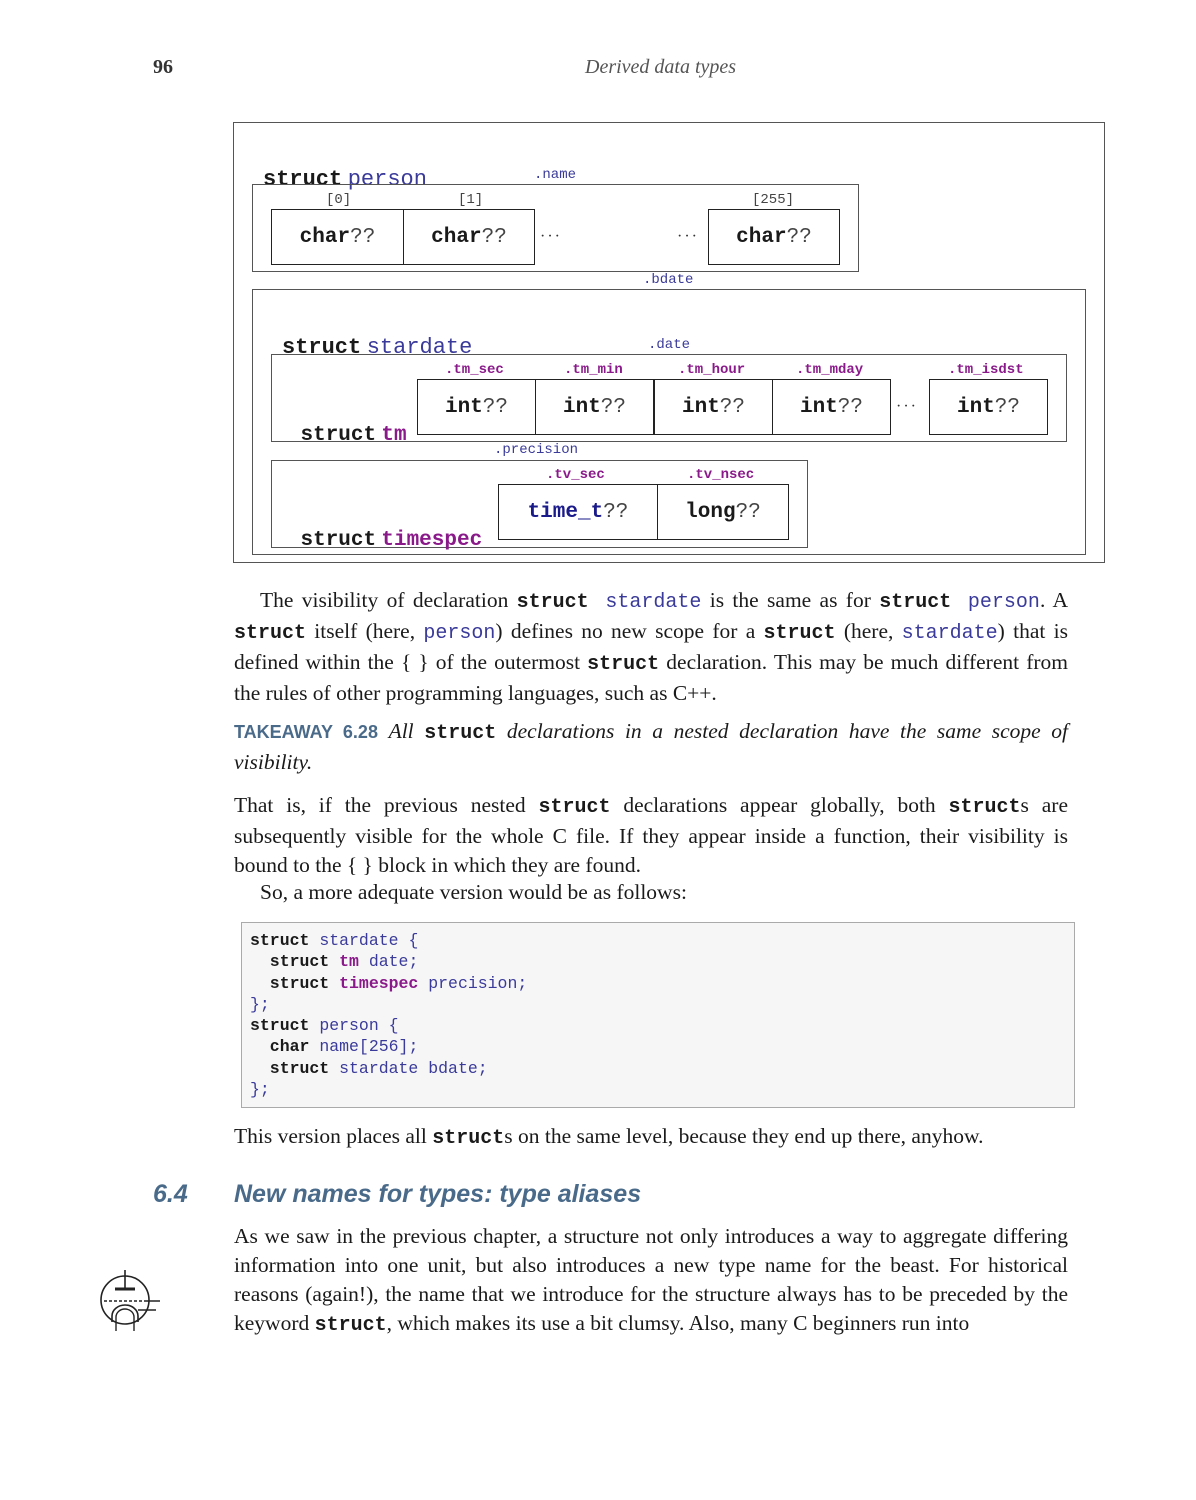  Describe the element at coordinates (353, 435) in the screenshot. I see `tm-struct-title: struct tm` at that location.